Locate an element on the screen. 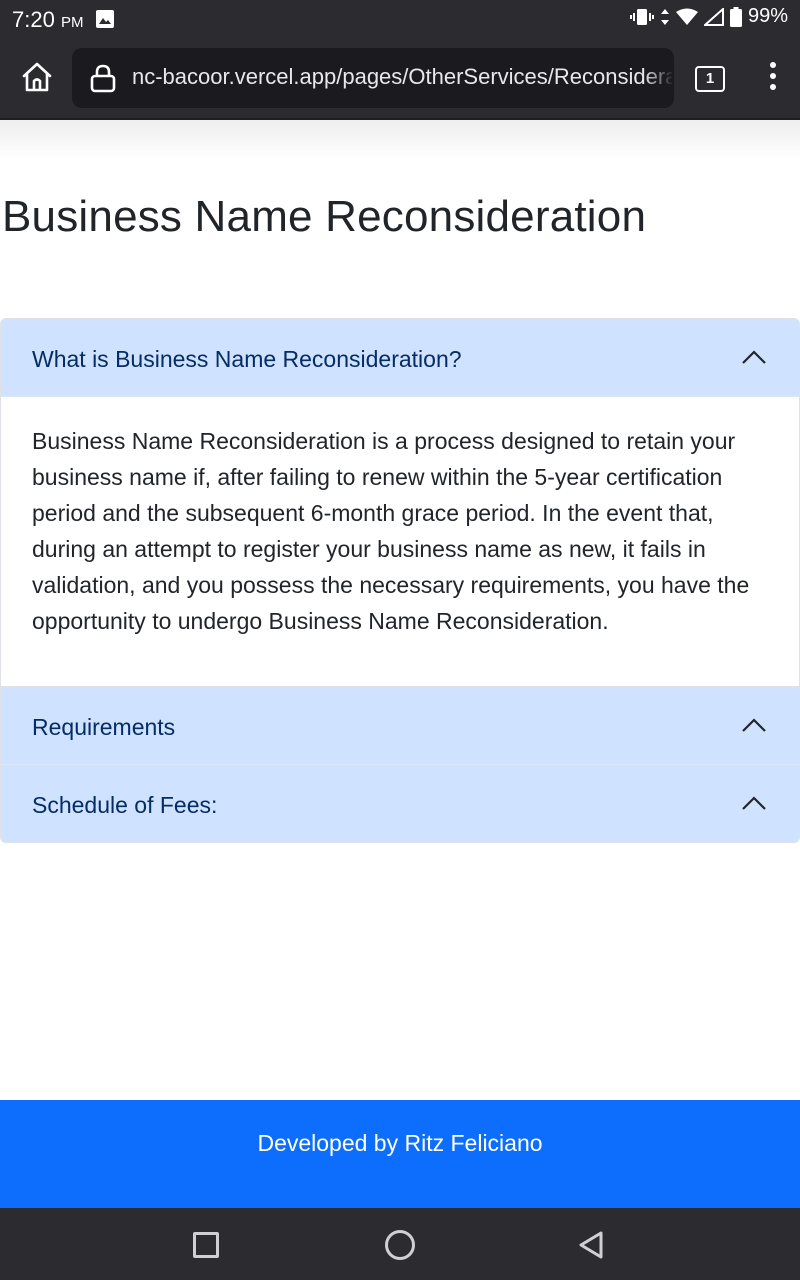 The image size is (800, 1280). status-time-ampm: PM is located at coordinates (72, 22).